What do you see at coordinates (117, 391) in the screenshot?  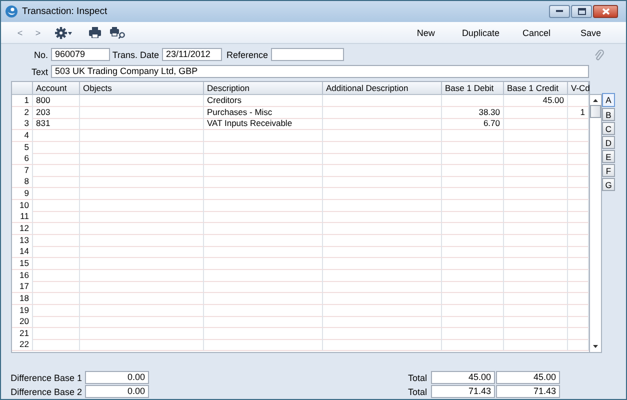 I see `input-field: 0.00` at bounding box center [117, 391].